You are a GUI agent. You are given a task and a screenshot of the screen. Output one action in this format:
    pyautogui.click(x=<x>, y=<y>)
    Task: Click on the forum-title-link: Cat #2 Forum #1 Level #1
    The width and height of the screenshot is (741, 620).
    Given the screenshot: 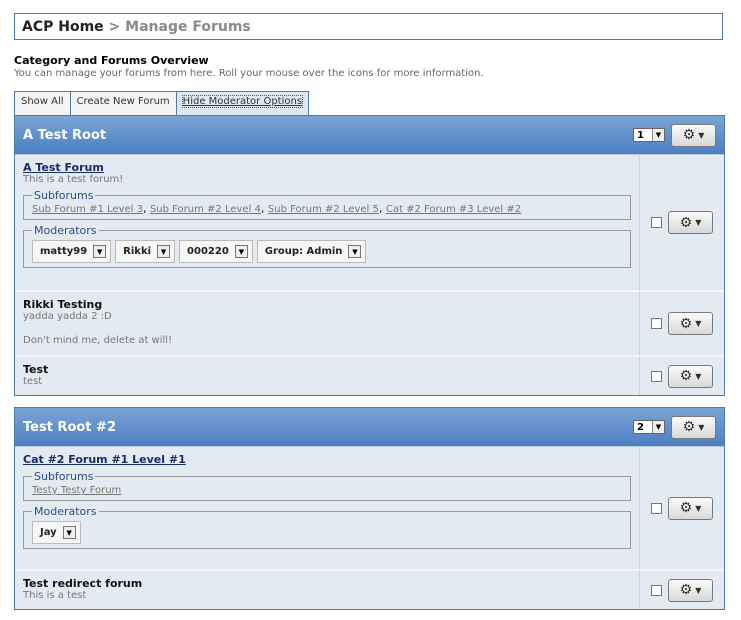 What is the action you would take?
    pyautogui.click(x=104, y=459)
    